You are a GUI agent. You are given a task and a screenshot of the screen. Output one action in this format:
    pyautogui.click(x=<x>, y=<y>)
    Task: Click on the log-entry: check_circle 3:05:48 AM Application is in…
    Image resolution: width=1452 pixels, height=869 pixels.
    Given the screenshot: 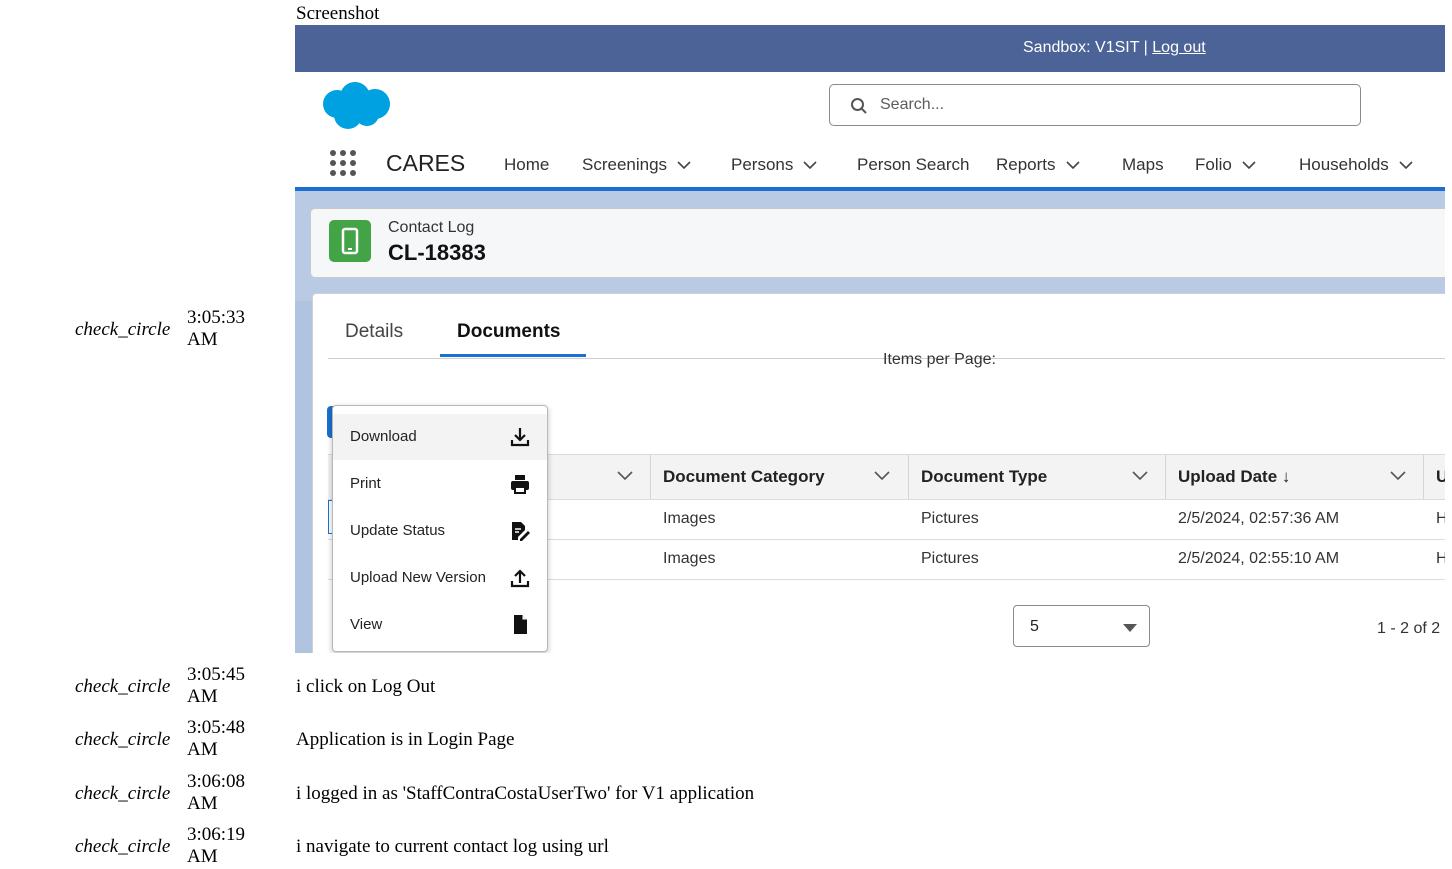 What is the action you would take?
    pyautogui.click(x=760, y=739)
    